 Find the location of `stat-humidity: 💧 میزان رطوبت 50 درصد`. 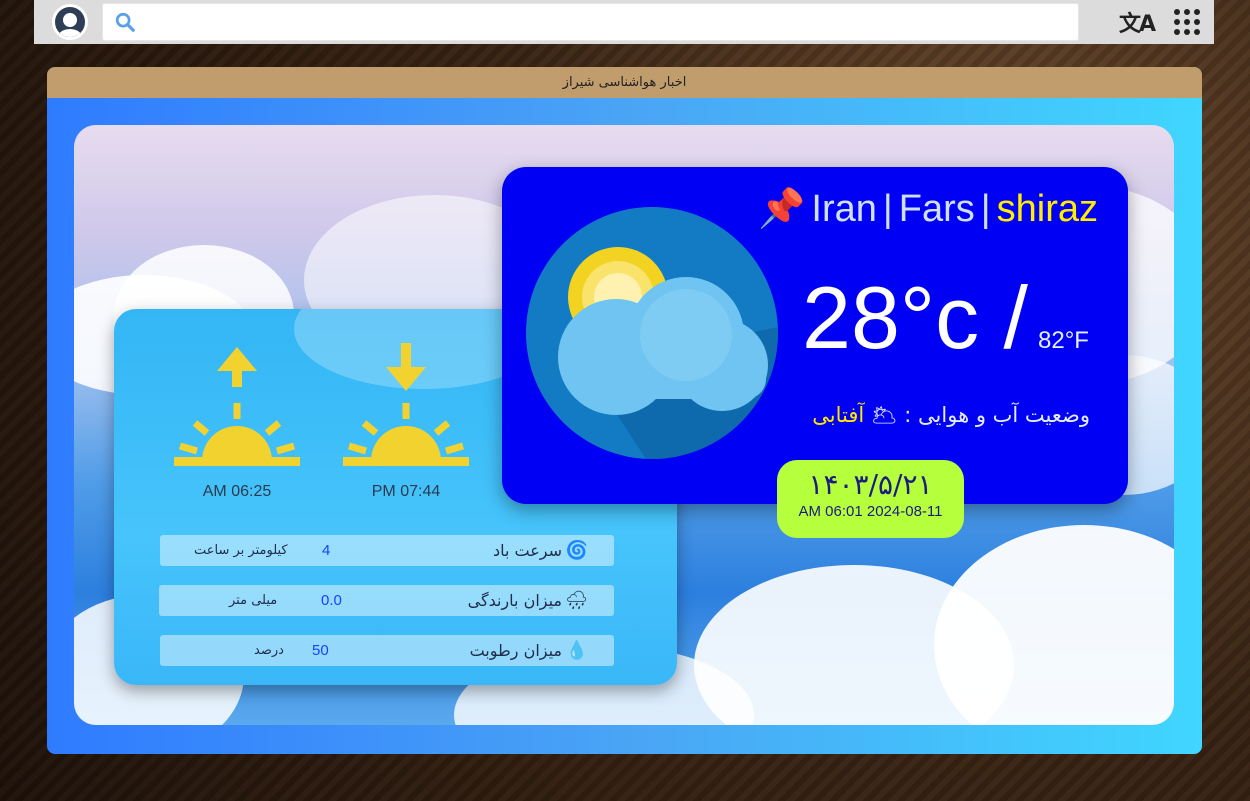

stat-humidity: 💧 میزان رطوبت 50 درصد is located at coordinates (387, 650).